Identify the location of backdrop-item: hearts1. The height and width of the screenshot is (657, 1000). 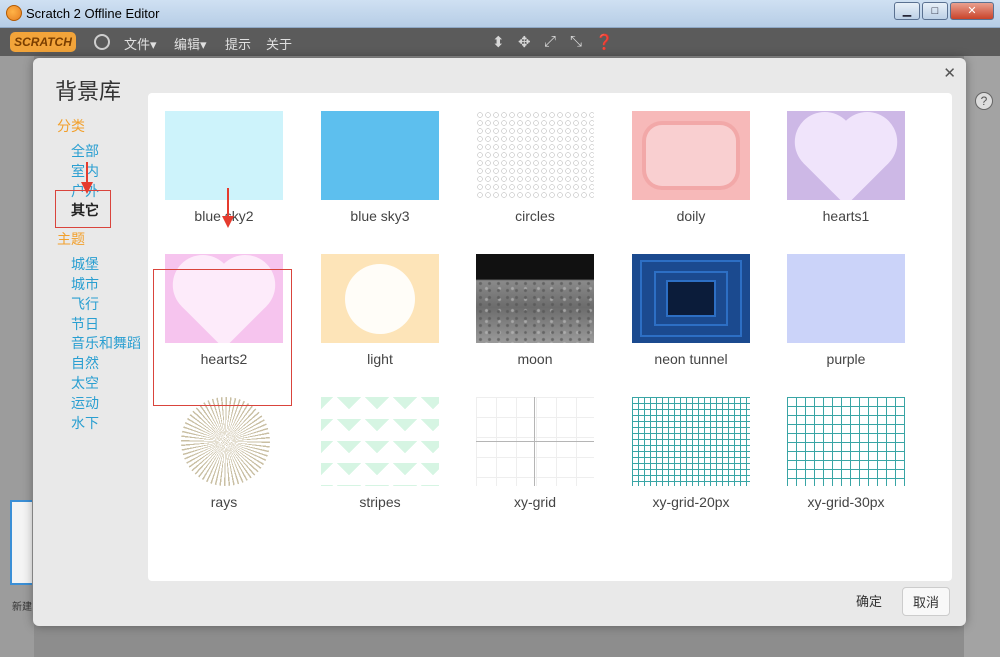
(846, 167).